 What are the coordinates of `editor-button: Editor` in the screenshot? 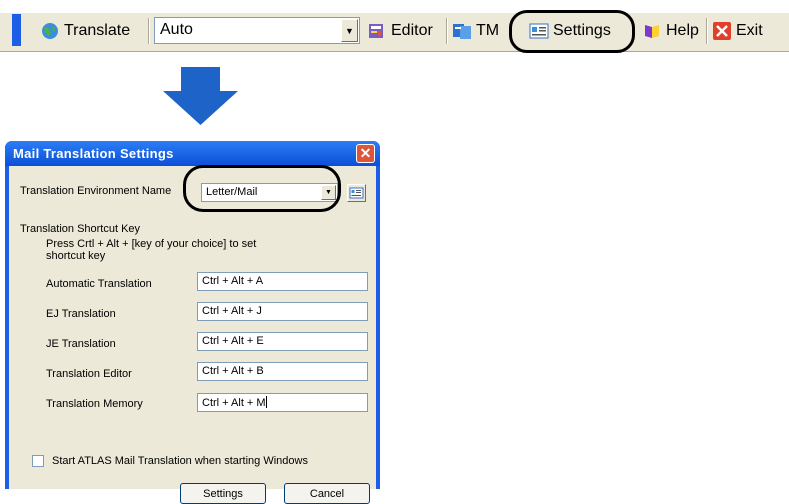 It's located at (400, 31).